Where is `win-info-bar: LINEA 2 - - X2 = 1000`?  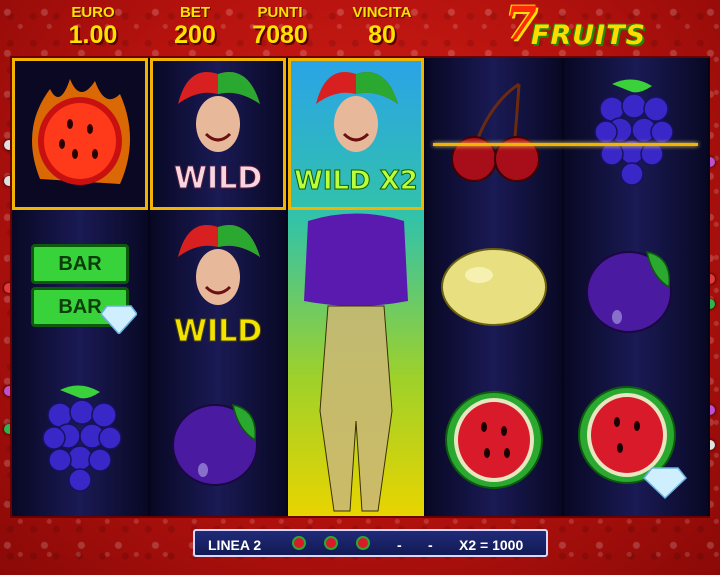 win-info-bar: LINEA 2 - - X2 = 1000 is located at coordinates (370, 543).